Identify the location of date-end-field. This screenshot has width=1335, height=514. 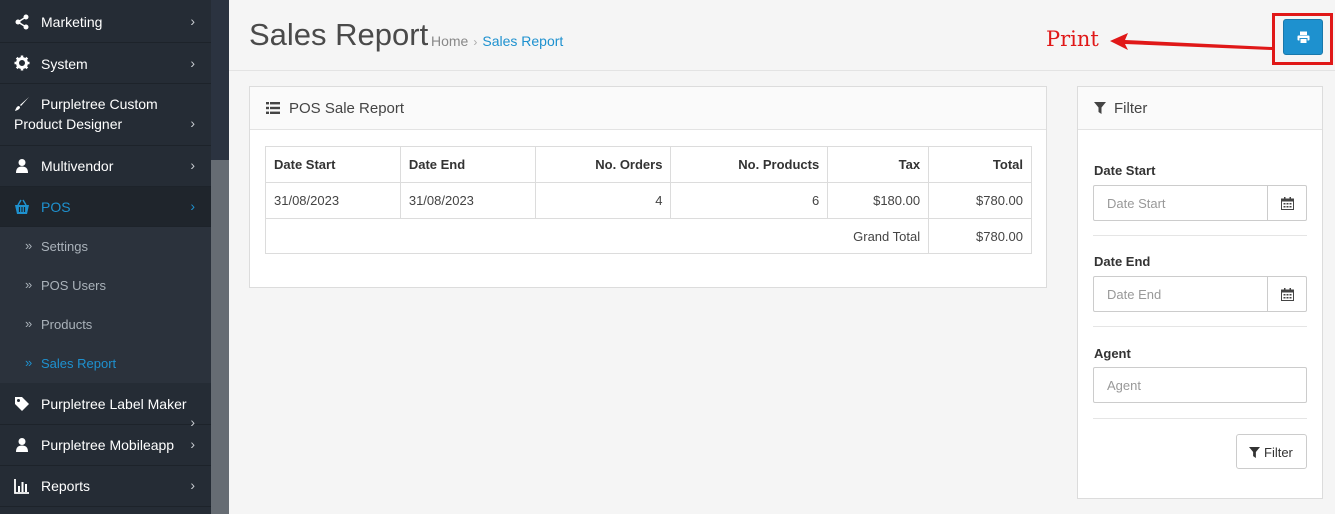
(1180, 294).